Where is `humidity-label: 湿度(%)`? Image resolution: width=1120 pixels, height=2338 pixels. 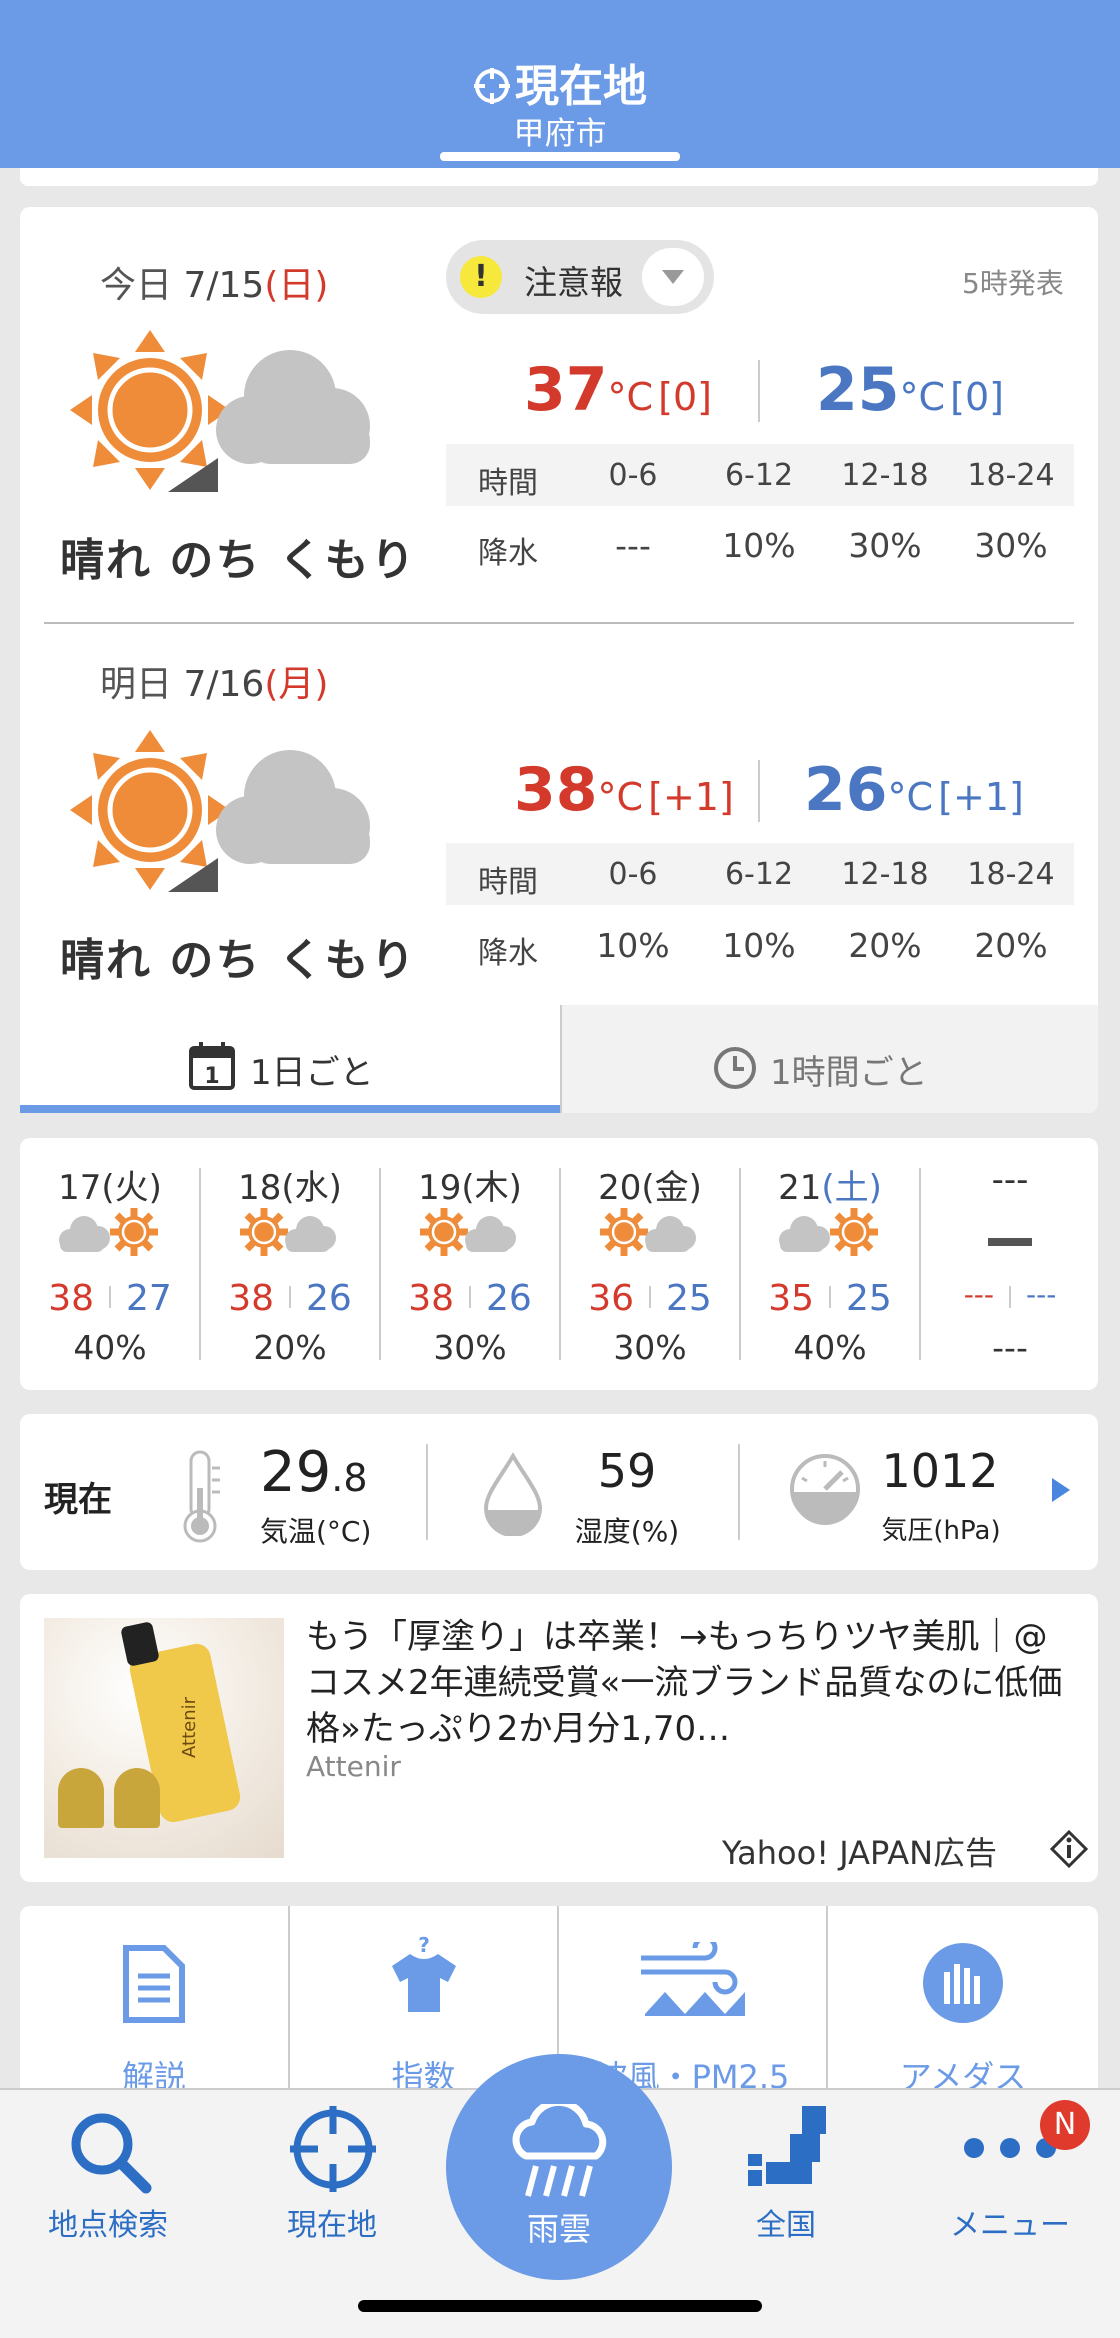
humidity-label: 湿度(%) is located at coordinates (627, 1531).